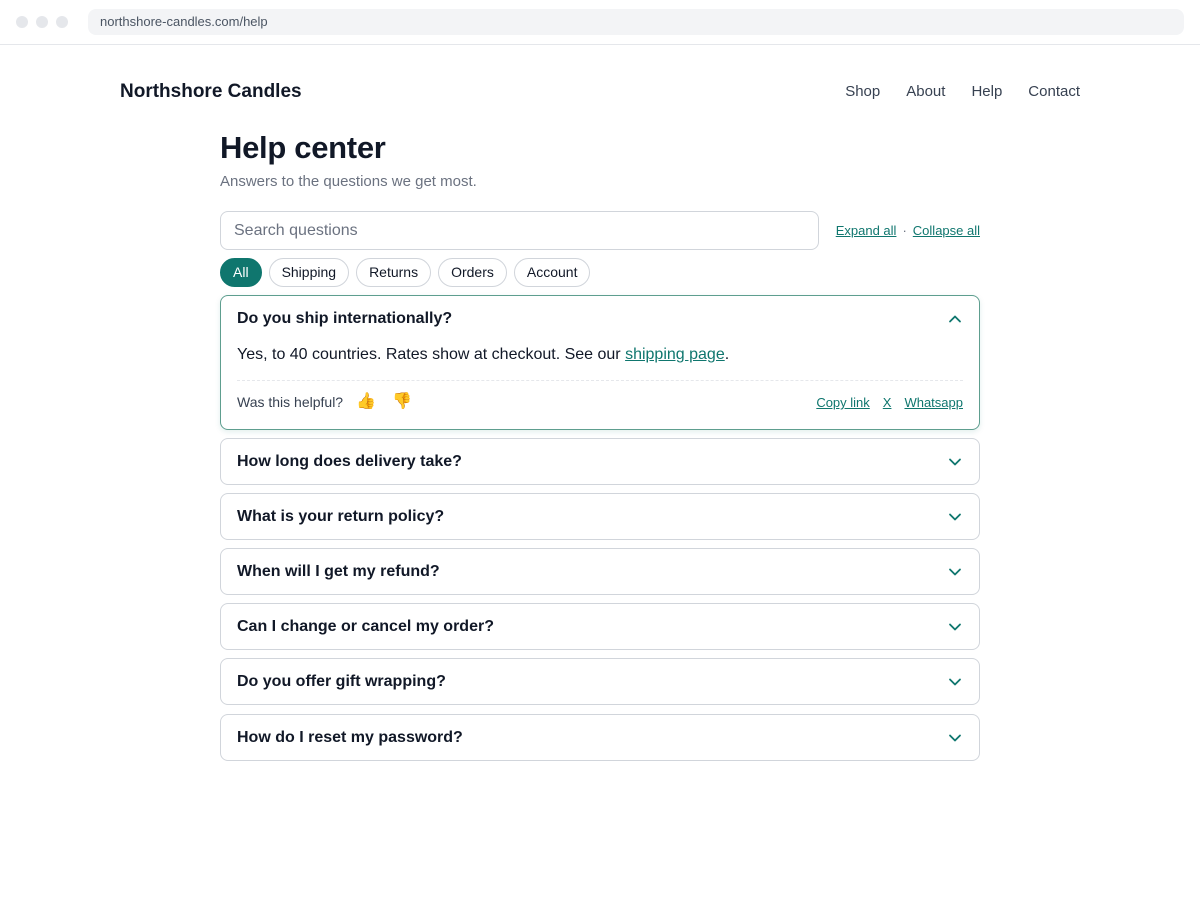 The image size is (1200, 900). Describe the element at coordinates (519, 230) in the screenshot. I see `search-input` at that location.